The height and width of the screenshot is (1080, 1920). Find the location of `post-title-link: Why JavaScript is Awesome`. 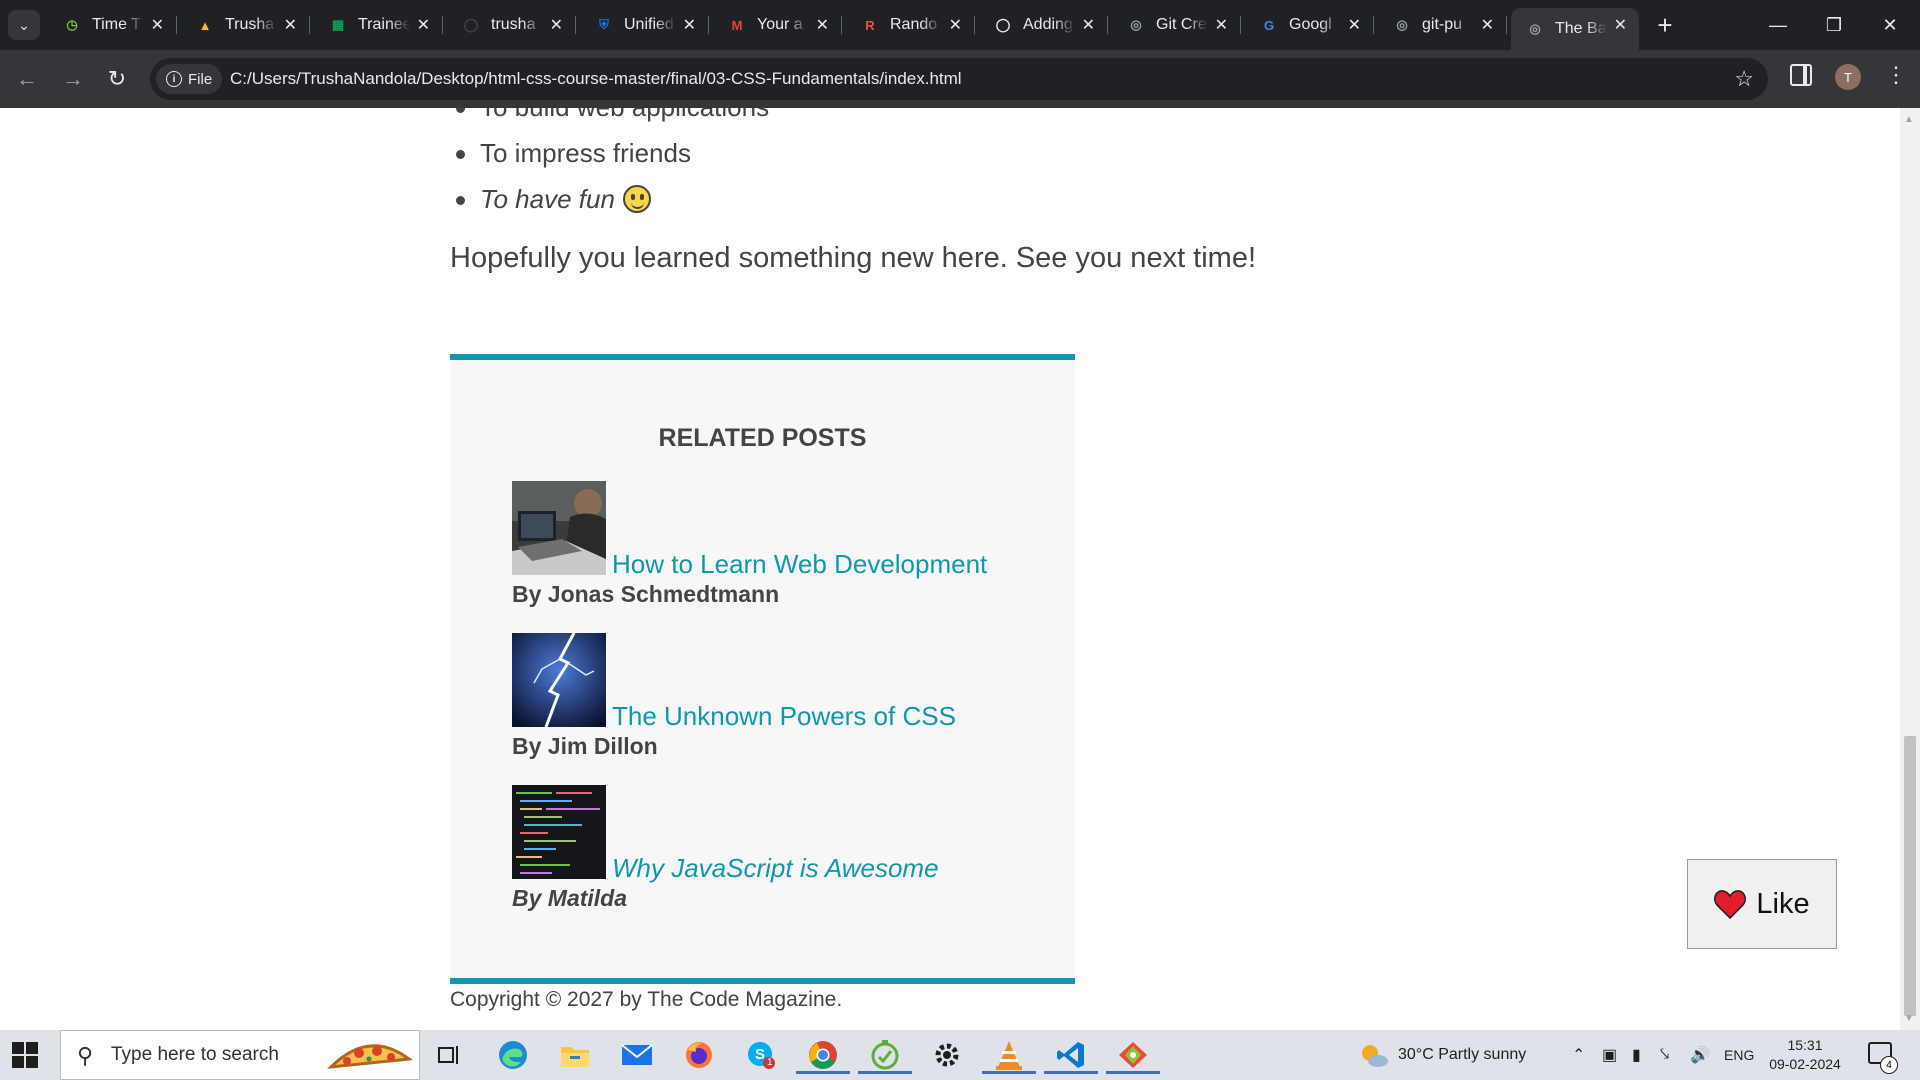

post-title-link: Why JavaScript is Awesome is located at coordinates (775, 868).